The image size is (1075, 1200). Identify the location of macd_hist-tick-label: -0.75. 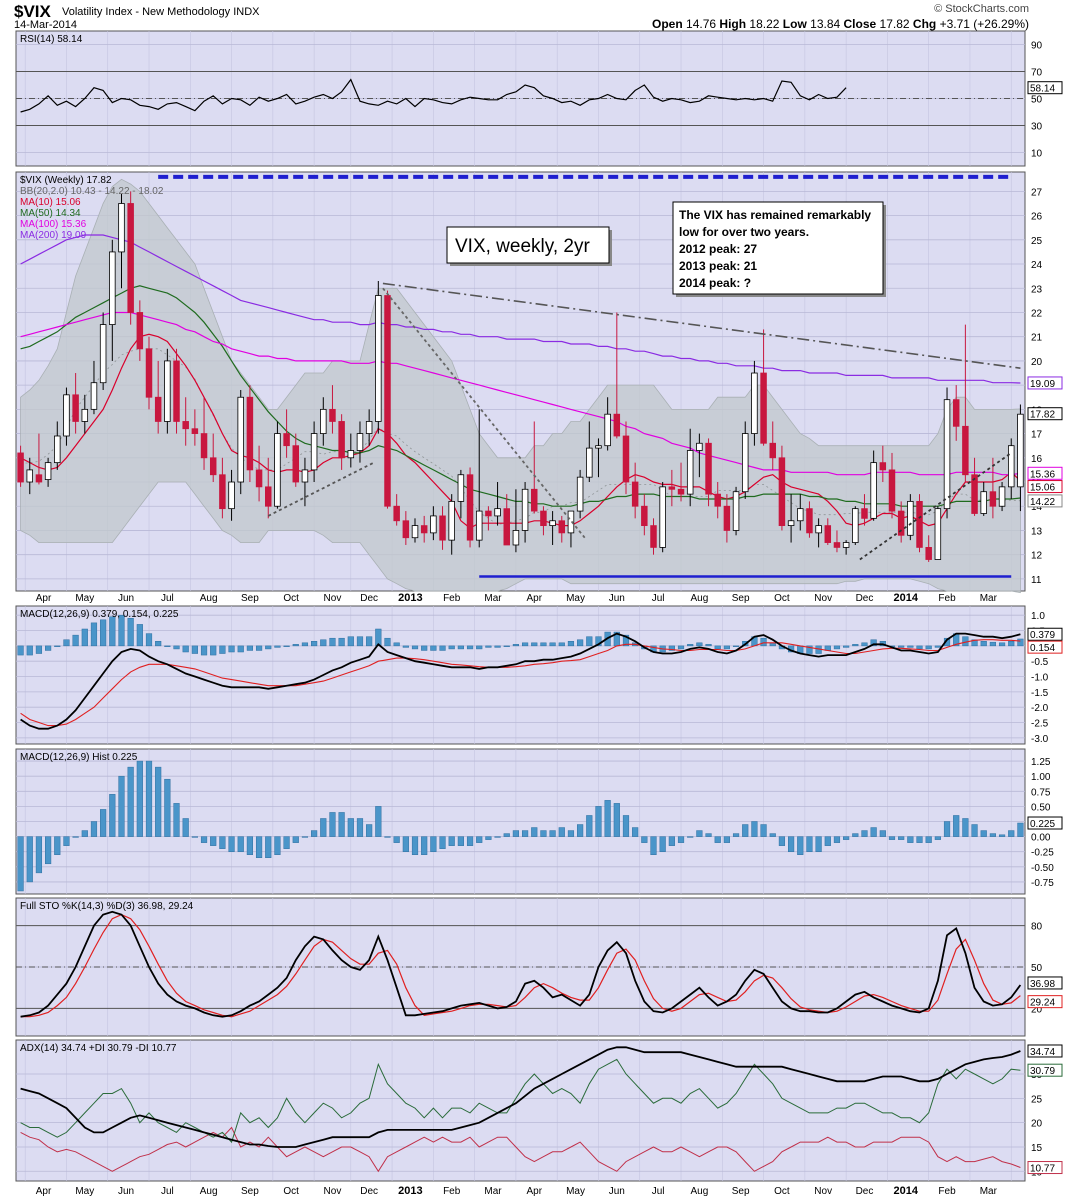
(1042, 883).